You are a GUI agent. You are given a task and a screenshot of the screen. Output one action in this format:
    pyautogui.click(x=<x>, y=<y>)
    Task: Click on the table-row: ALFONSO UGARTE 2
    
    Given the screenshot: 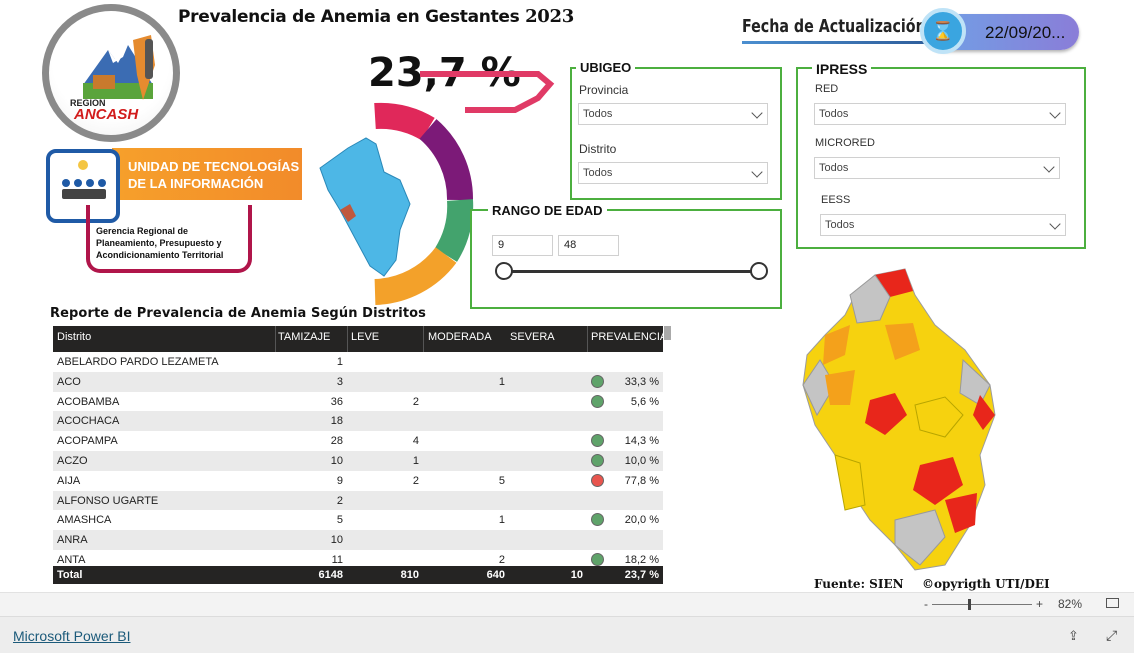 What is the action you would take?
    pyautogui.click(x=358, y=500)
    